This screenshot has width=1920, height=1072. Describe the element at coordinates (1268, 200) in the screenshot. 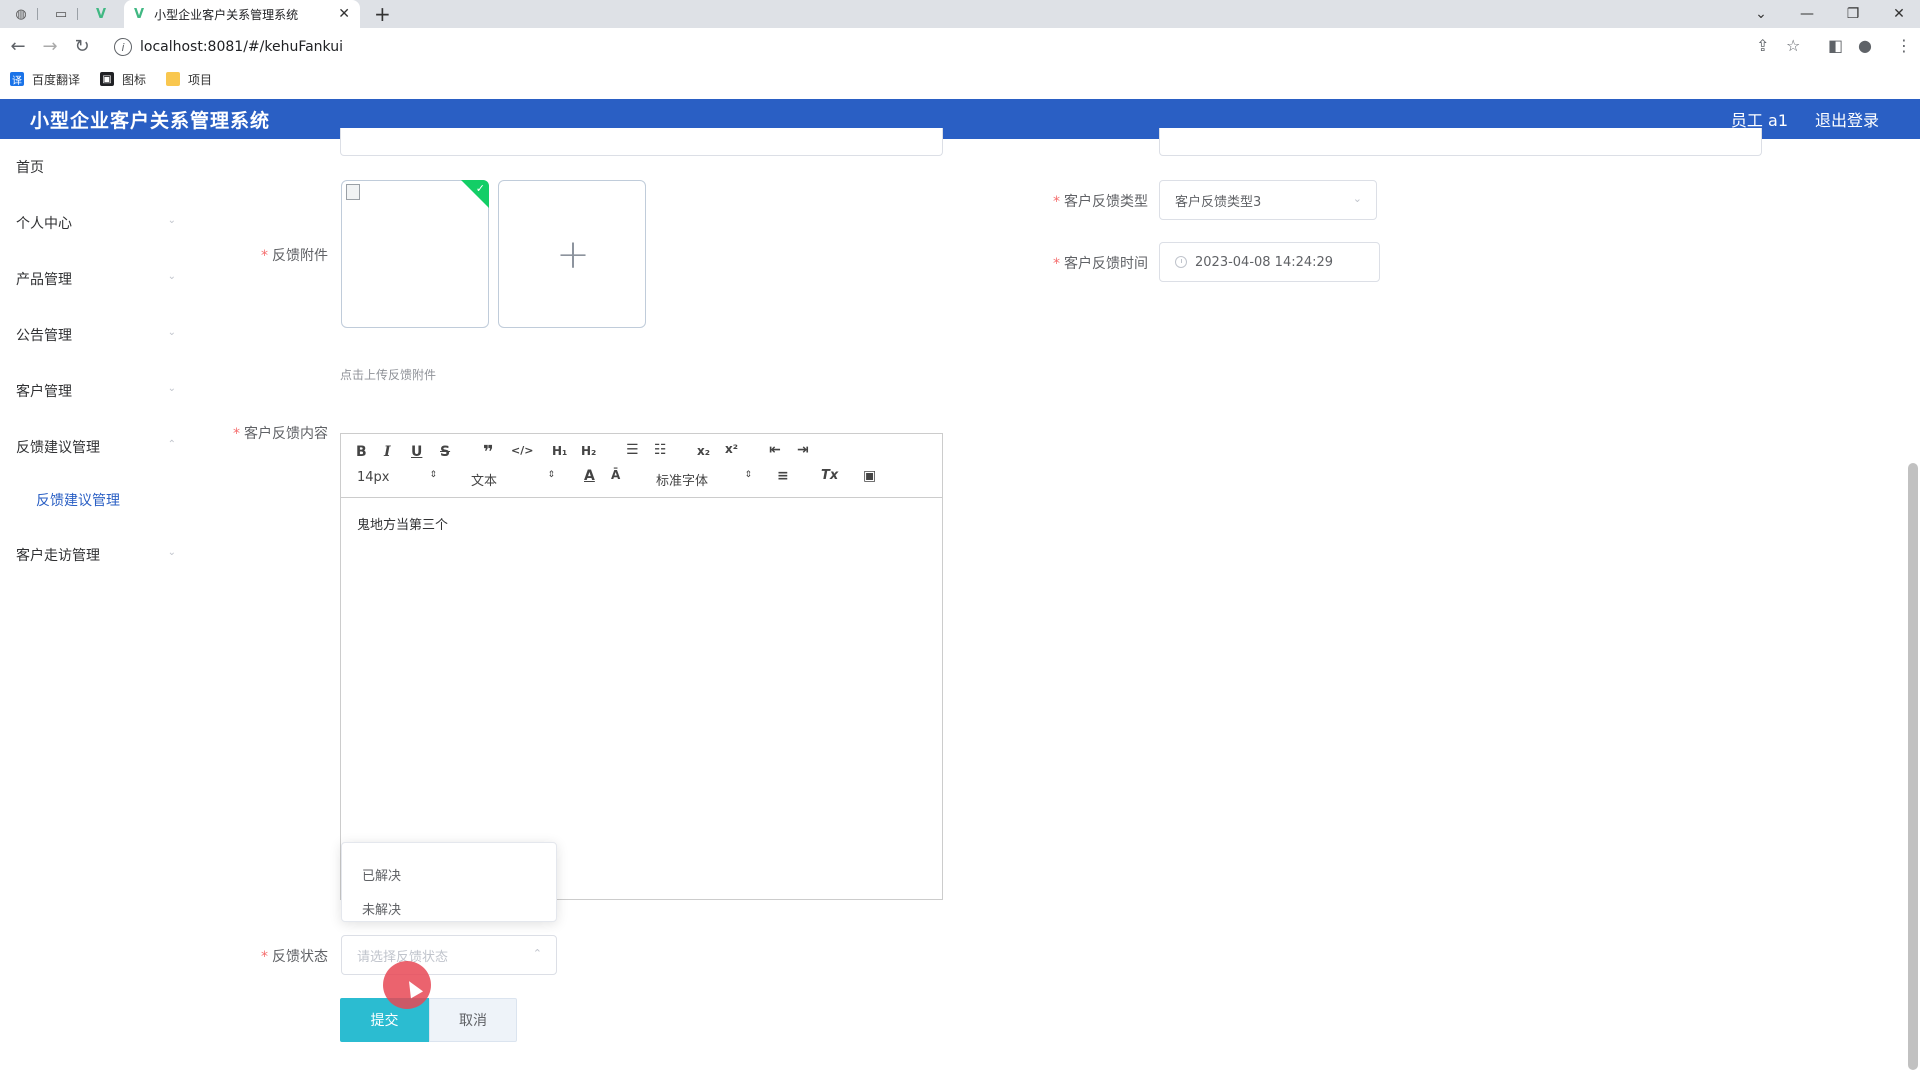

I see `feedback-type-select: 客户反馈类型3 ⌄` at that location.